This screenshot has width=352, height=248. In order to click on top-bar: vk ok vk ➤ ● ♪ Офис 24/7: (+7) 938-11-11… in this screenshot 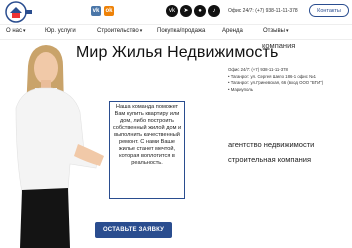, I will do `click(176, 12)`.